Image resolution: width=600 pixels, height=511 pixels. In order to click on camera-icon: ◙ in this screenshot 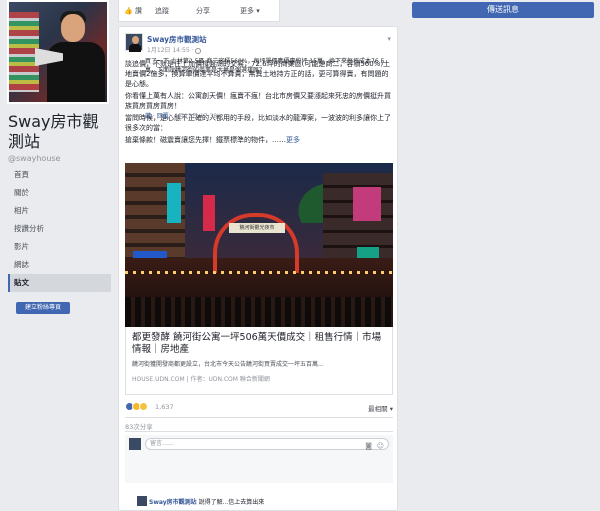, I will do `click(368, 446)`.